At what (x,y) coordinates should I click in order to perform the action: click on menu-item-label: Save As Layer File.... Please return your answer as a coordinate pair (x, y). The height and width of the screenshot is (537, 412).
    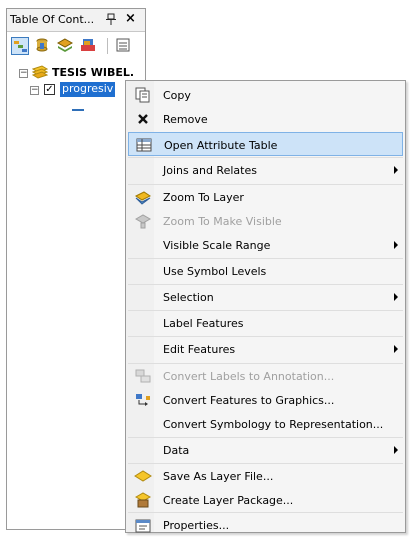
    Looking at the image, I should click on (218, 476).